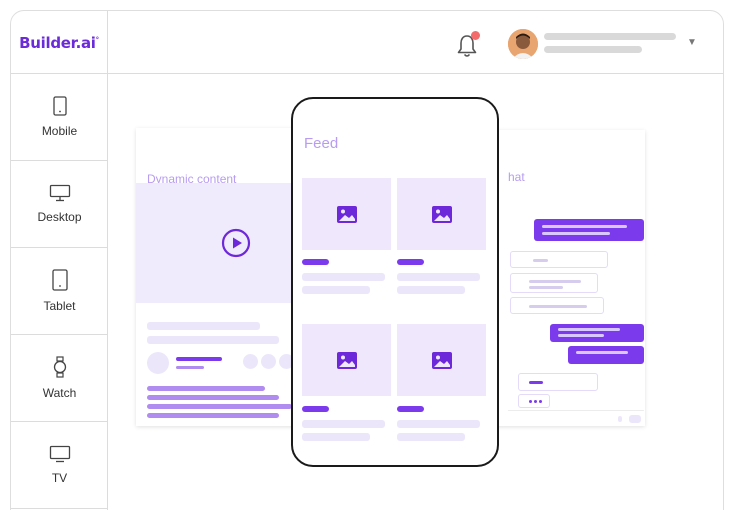  I want to click on avatar, so click(523, 44).